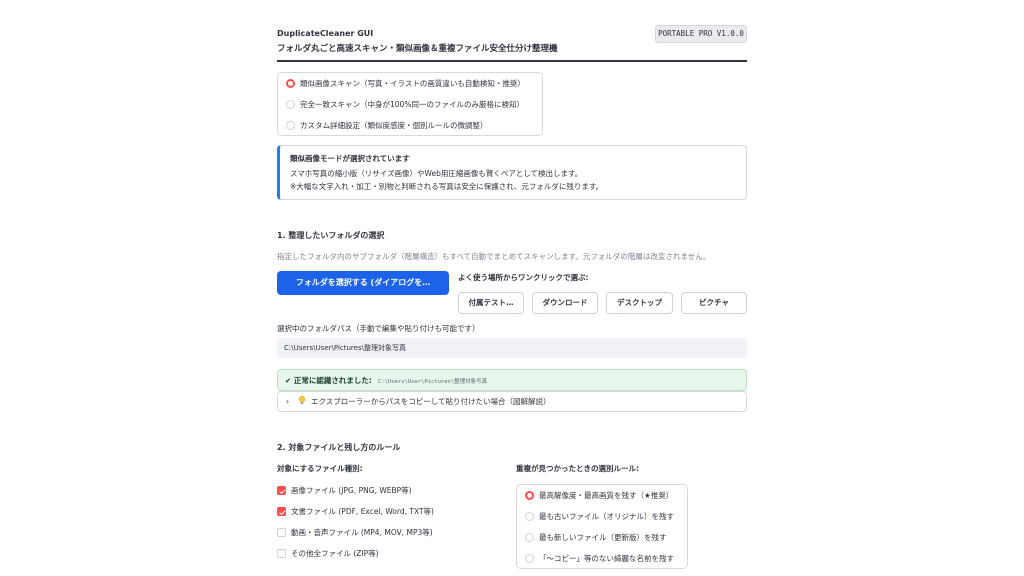 This screenshot has width=1024, height=576. Describe the element at coordinates (639, 303) in the screenshot. I see `quick-button-desktop: デスクトップ` at that location.